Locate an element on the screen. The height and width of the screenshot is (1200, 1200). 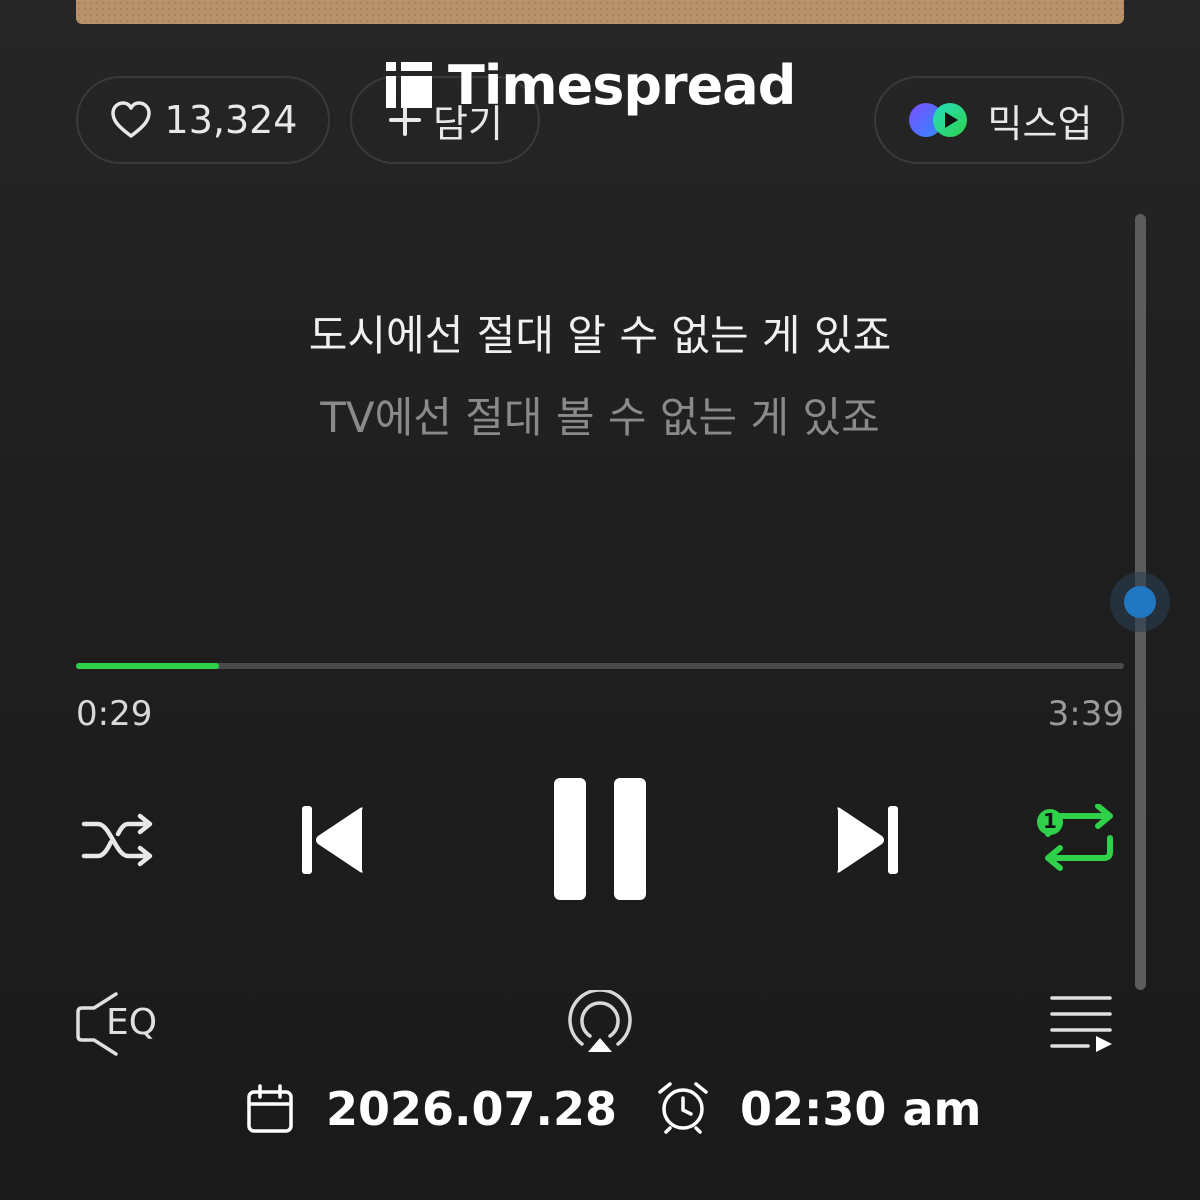
lyric-next-line: TV에선 절대 볼 수 없는 게 있죠 is located at coordinates (600, 414).